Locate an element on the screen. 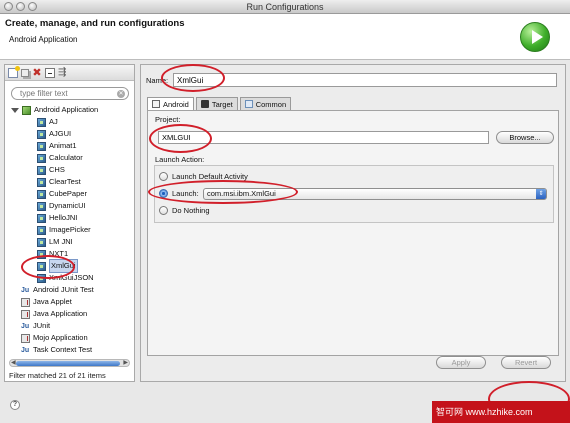 The image size is (570, 423). tree-item: ClearTest is located at coordinates (59, 182).